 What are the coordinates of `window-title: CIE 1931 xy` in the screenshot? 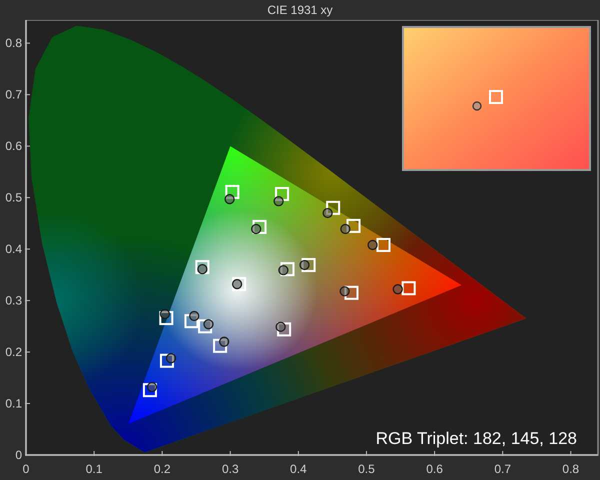 It's located at (300, 10).